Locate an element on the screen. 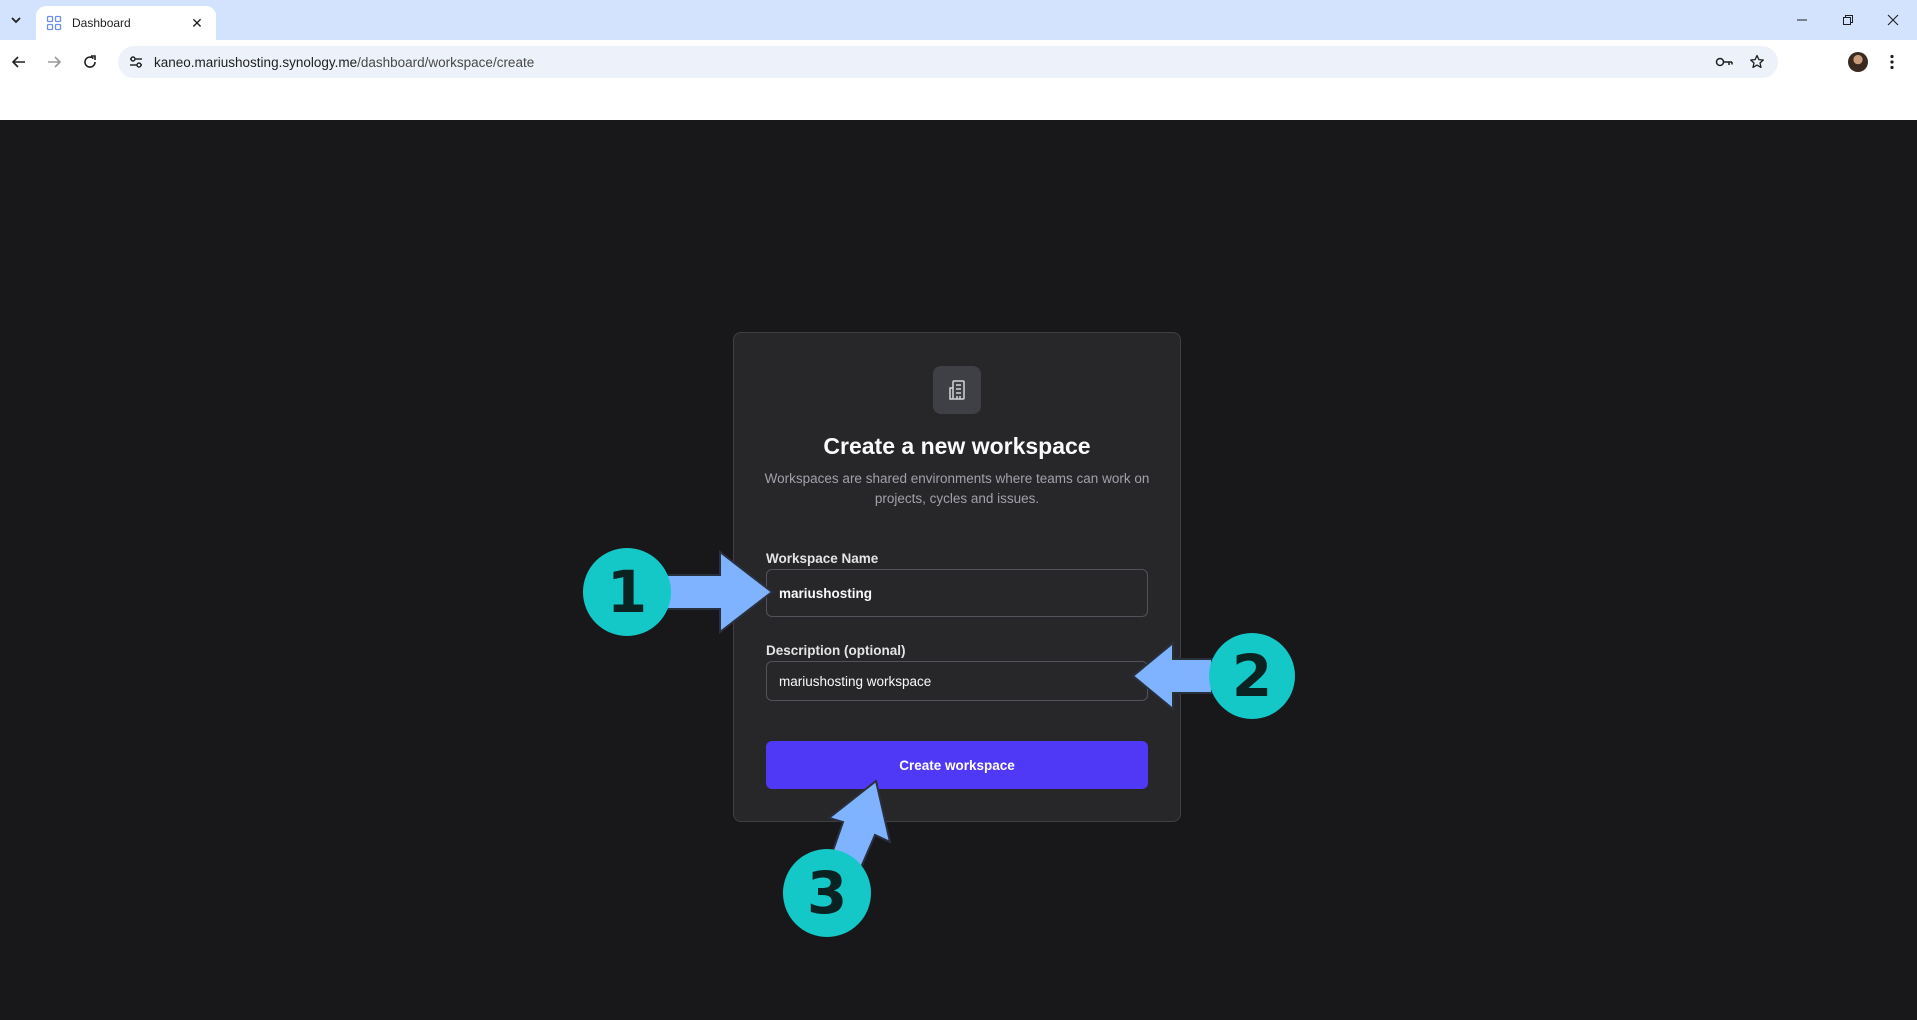  bookmark-star-icon is located at coordinates (1757, 62).